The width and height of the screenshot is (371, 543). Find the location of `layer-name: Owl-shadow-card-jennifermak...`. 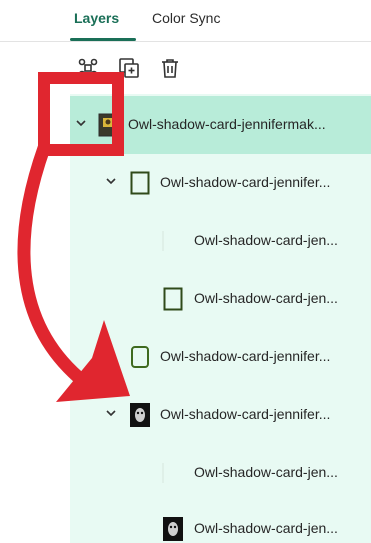

layer-name: Owl-shadow-card-jennifermak... is located at coordinates (227, 124).